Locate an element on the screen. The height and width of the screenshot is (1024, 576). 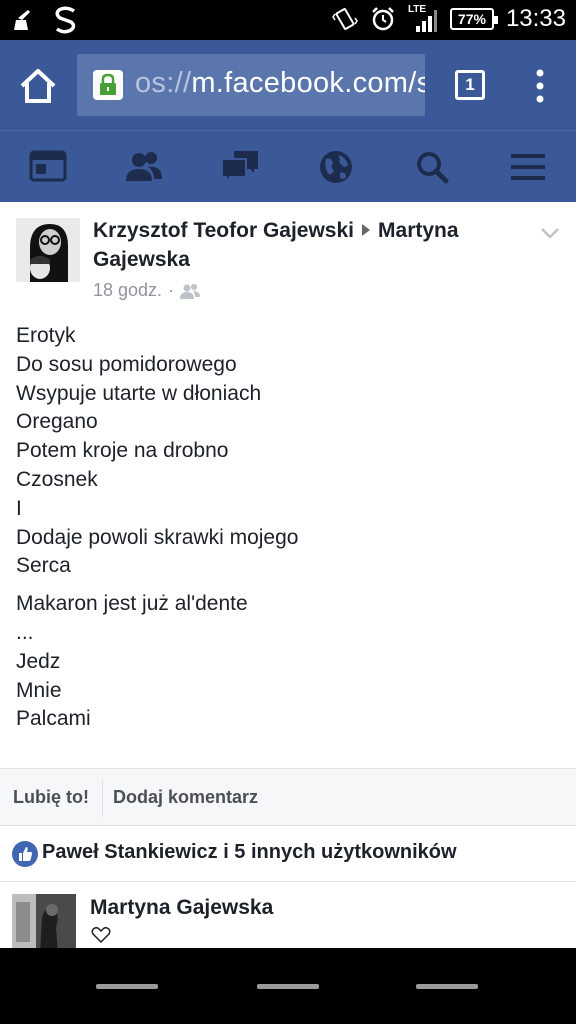
url-text: os://m.facebook.com/s is located at coordinates (280, 83).